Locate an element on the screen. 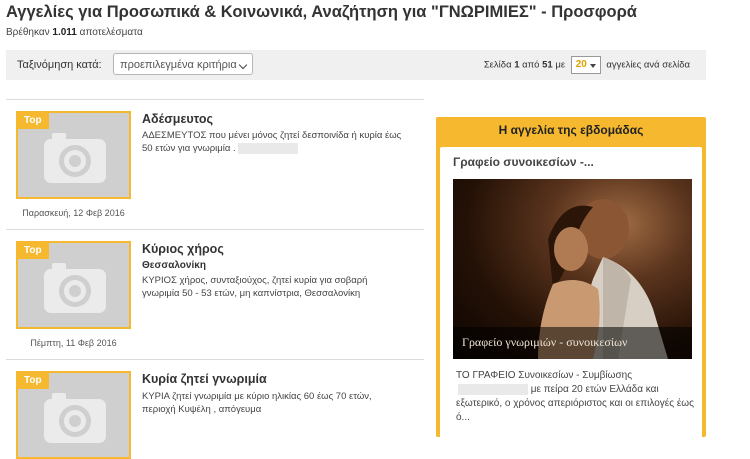 The width and height of the screenshot is (750, 459). photo-caption-text: Γραφείο γνωριμιών - συνοικεσίων is located at coordinates (545, 342).